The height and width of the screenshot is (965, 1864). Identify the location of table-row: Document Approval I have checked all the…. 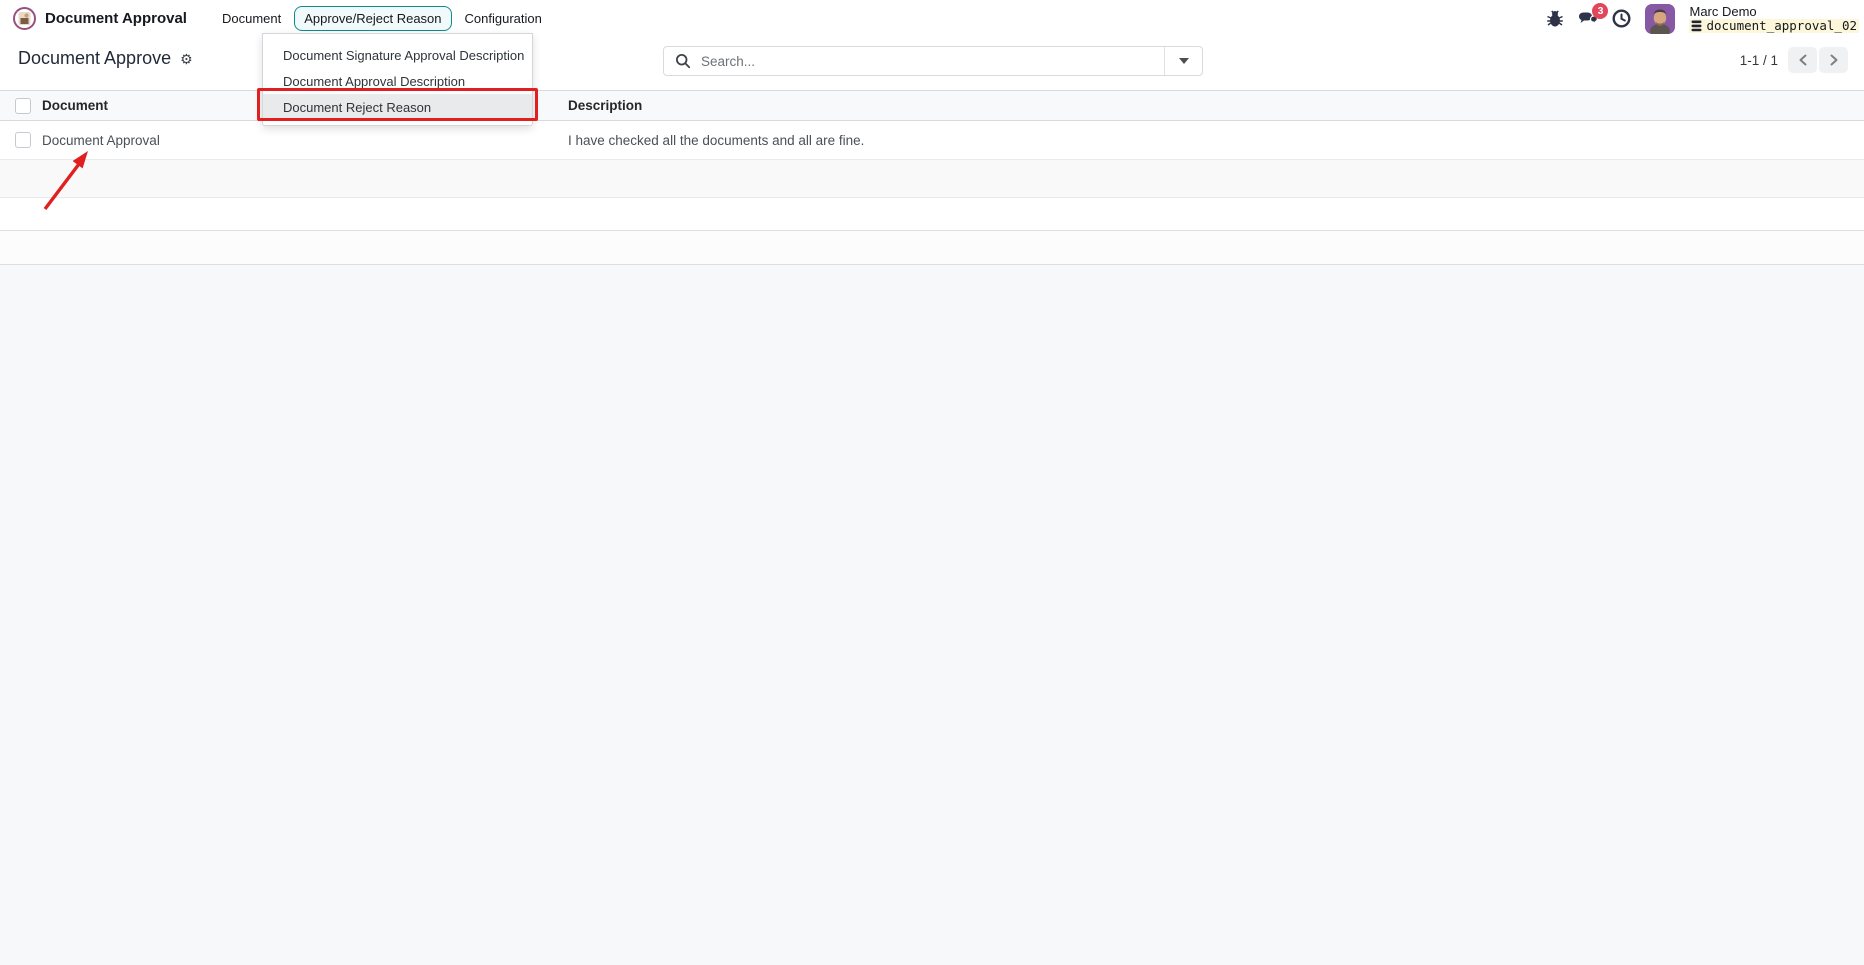
(932, 140).